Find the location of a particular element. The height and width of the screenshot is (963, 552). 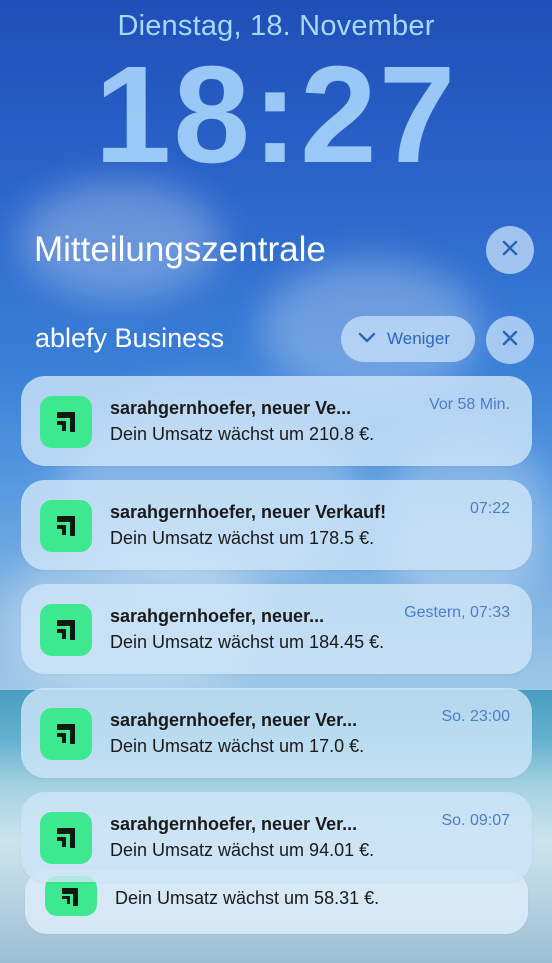

show-less-label: Weniger is located at coordinates (418, 338).